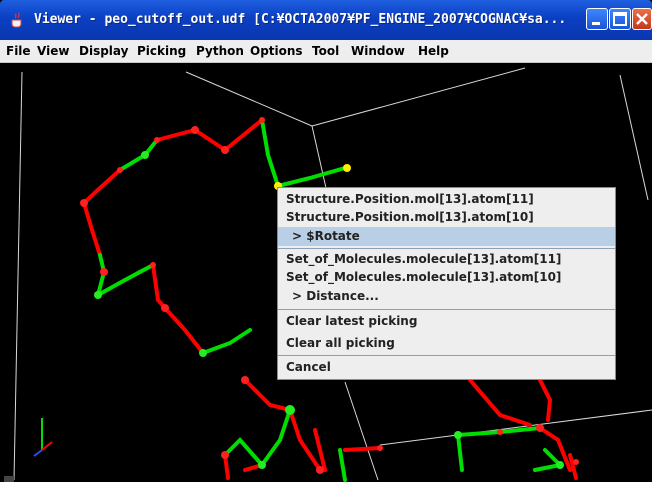 Image resolution: width=652 pixels, height=482 pixels. I want to click on minimize-icon, so click(596, 23).